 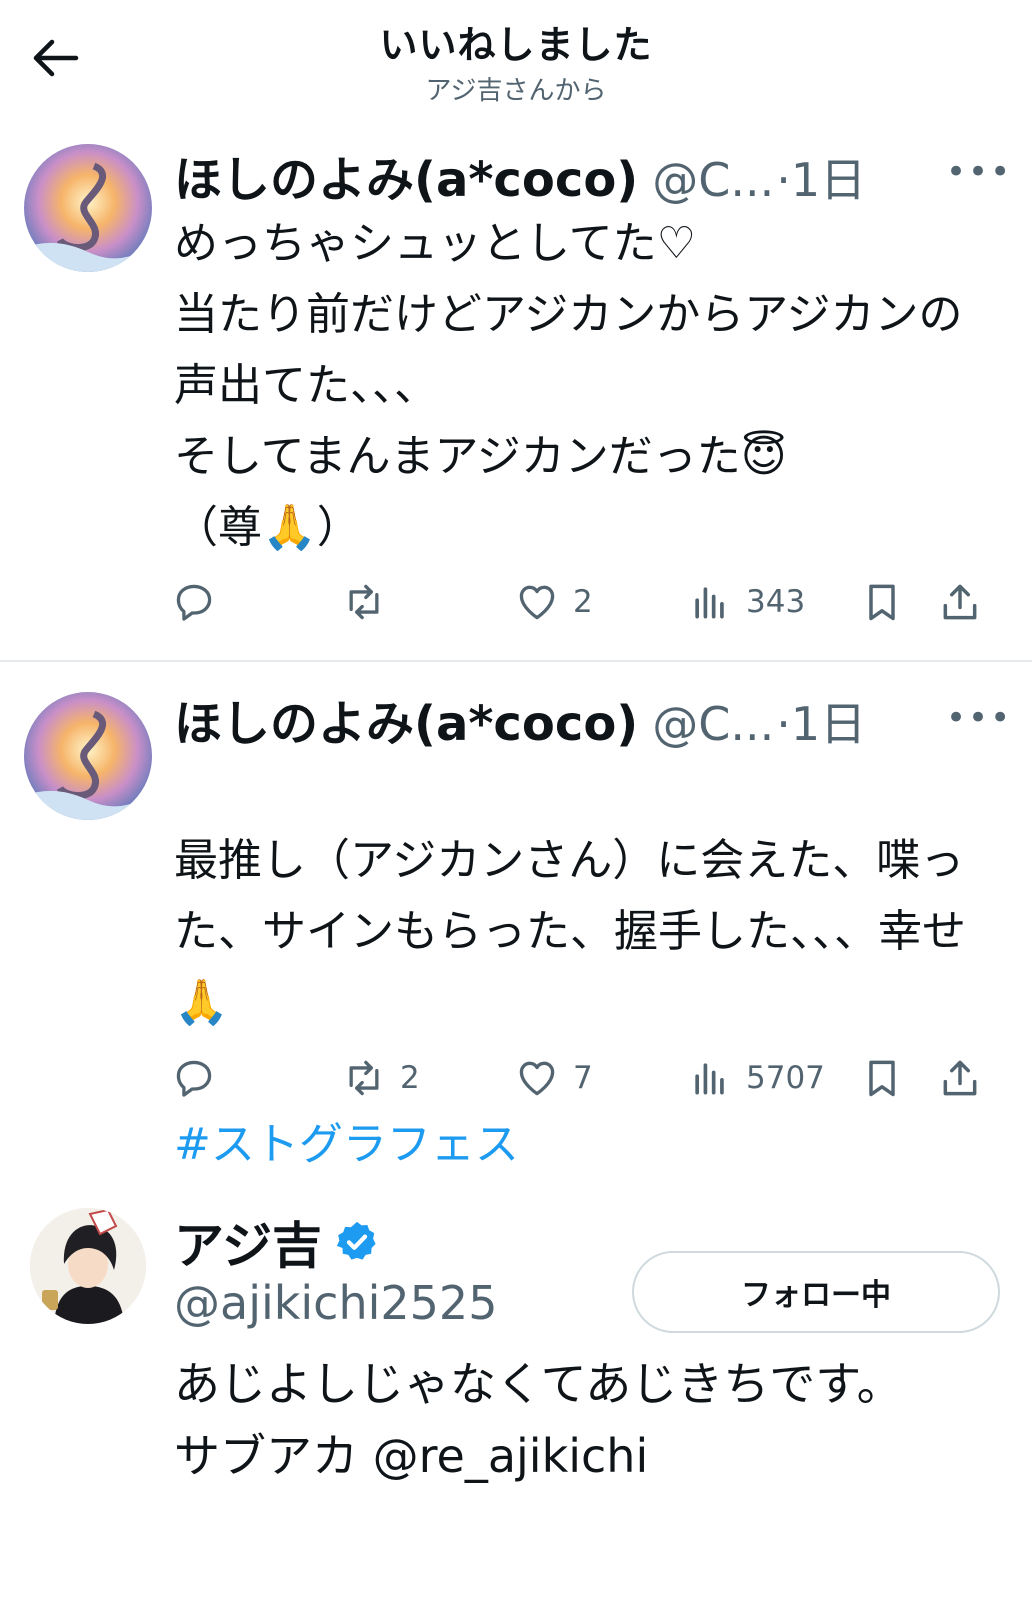 What do you see at coordinates (776, 602) in the screenshot?
I see `view-count: 343` at bounding box center [776, 602].